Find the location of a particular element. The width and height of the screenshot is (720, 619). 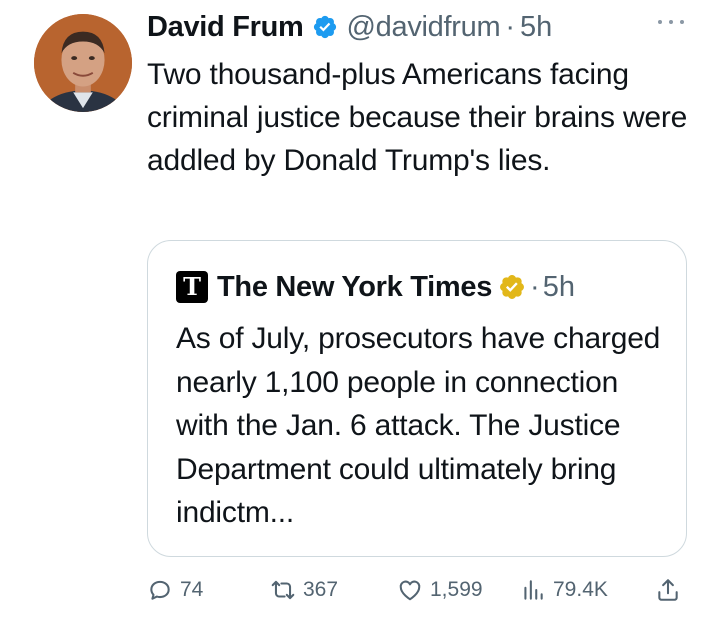

quote-header: T The New York Times · 5h is located at coordinates (375, 287).